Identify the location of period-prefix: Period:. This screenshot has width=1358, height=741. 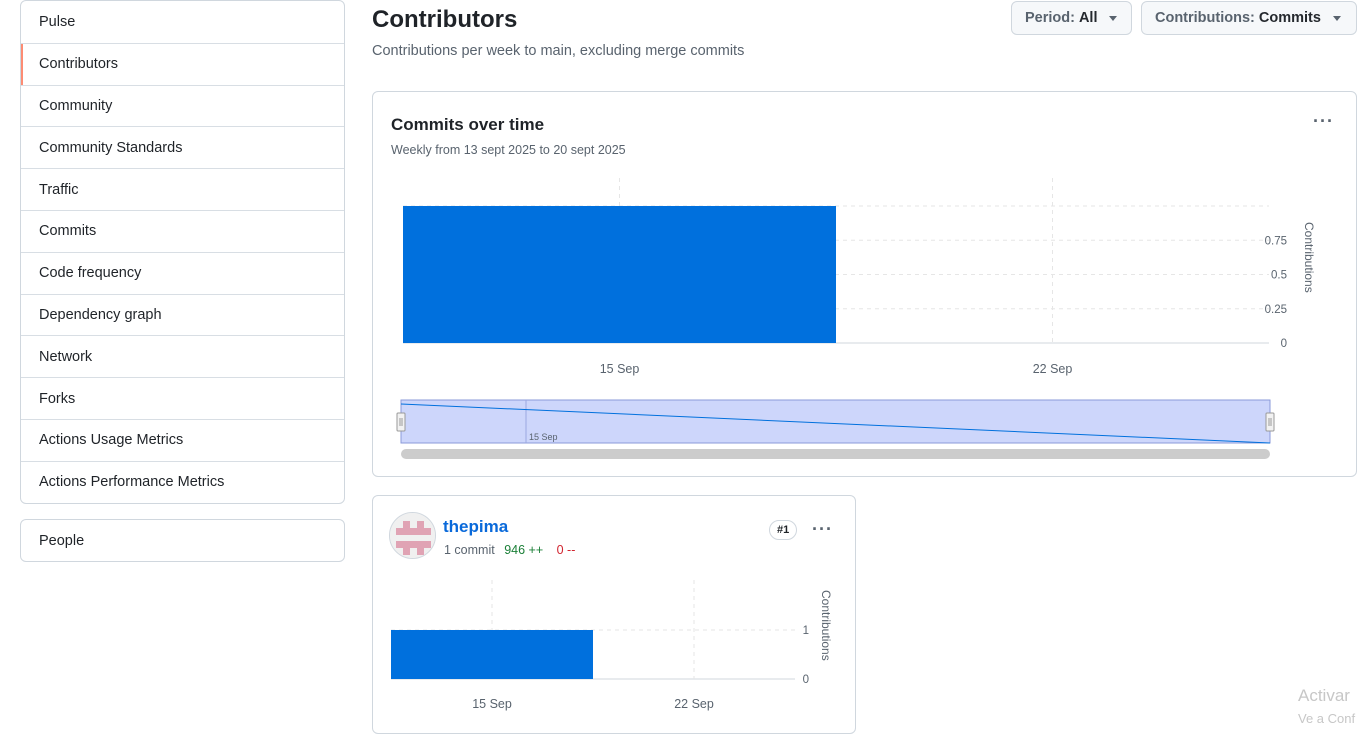
(1050, 18).